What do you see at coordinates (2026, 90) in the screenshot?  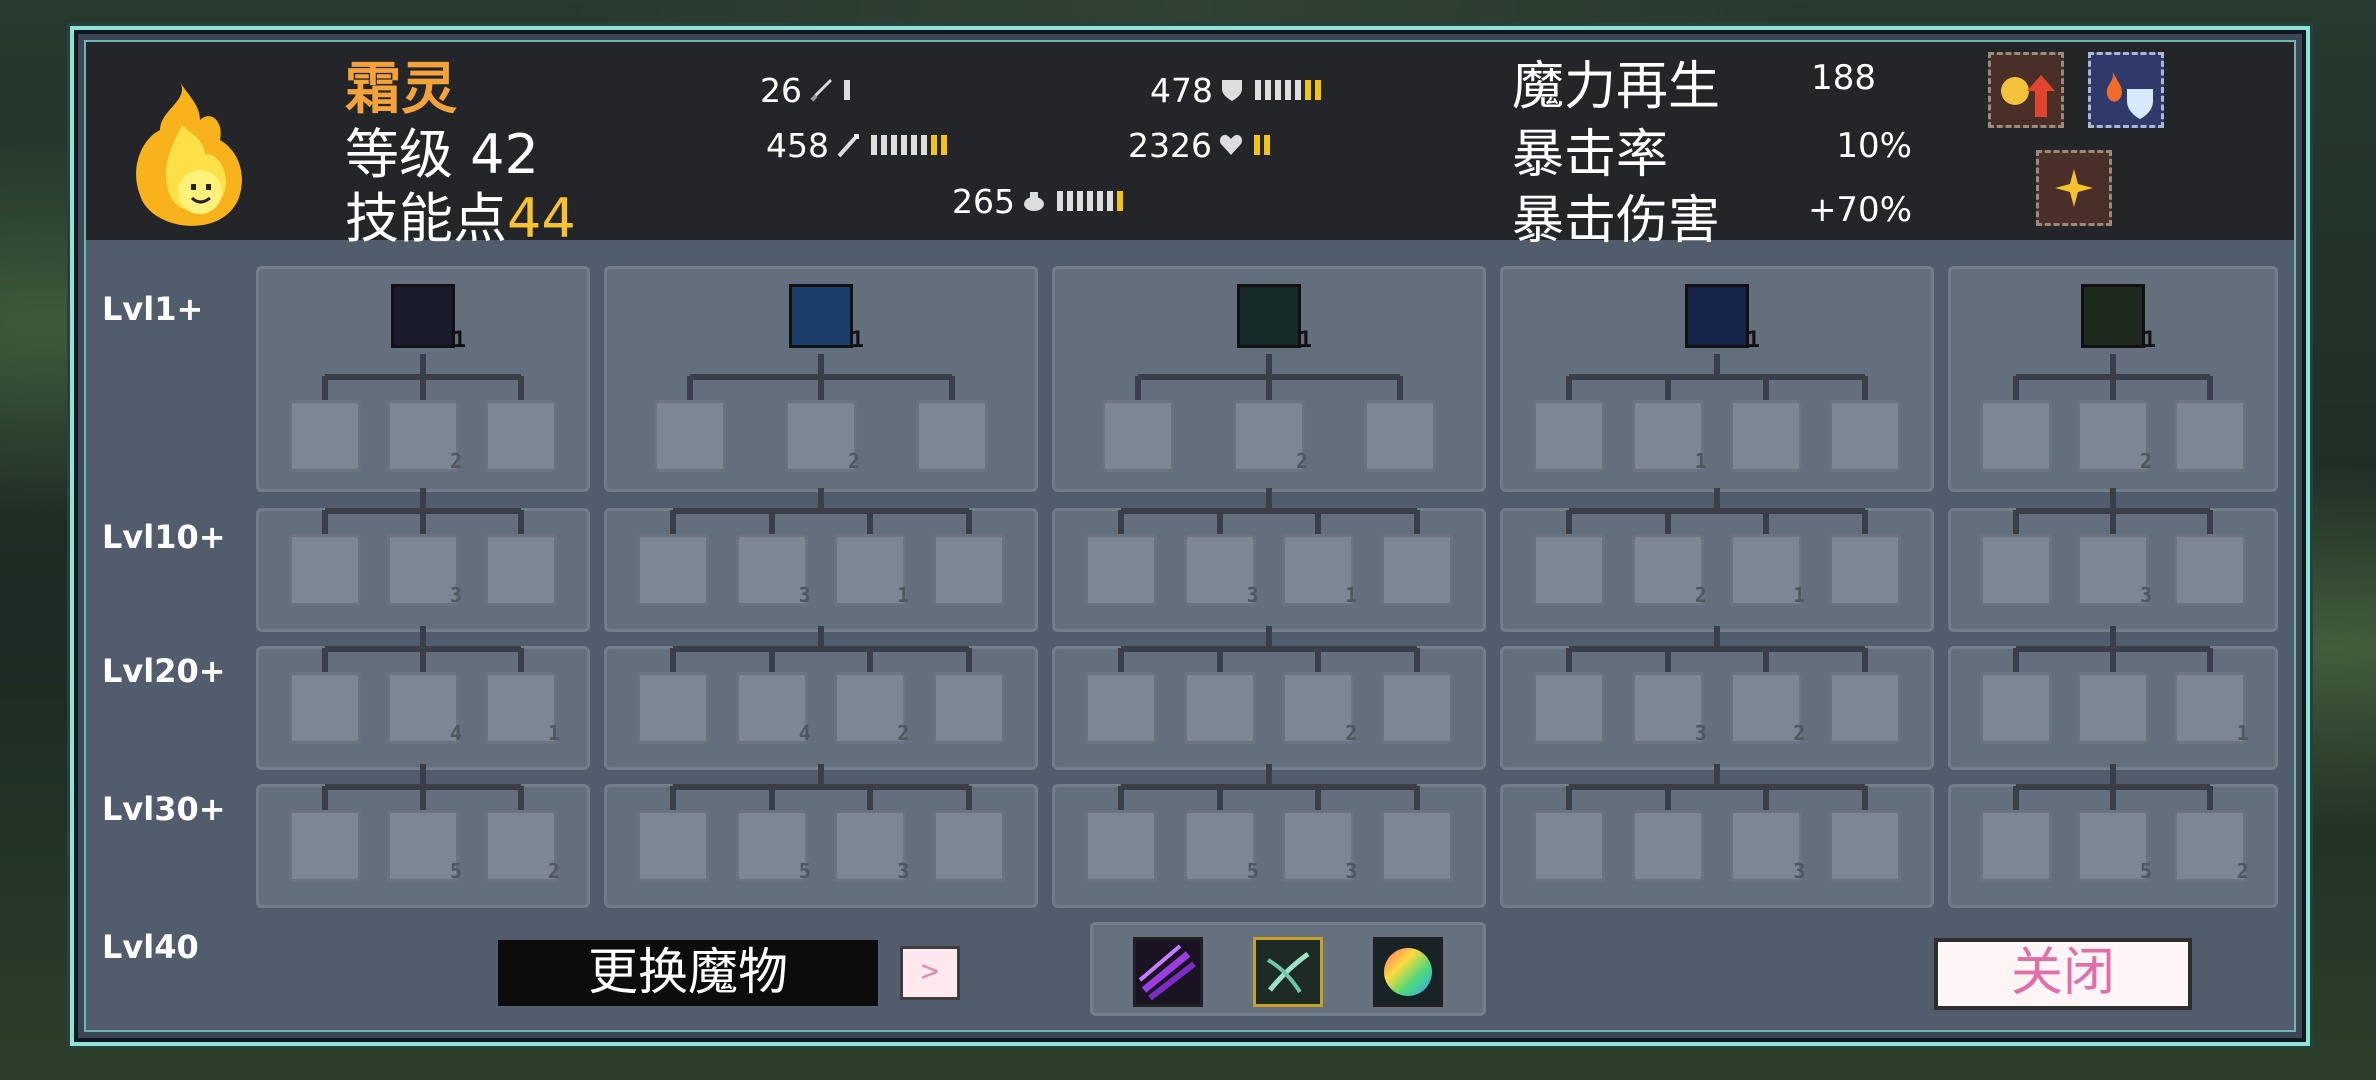 I see `fire-attack-buff-icon` at bounding box center [2026, 90].